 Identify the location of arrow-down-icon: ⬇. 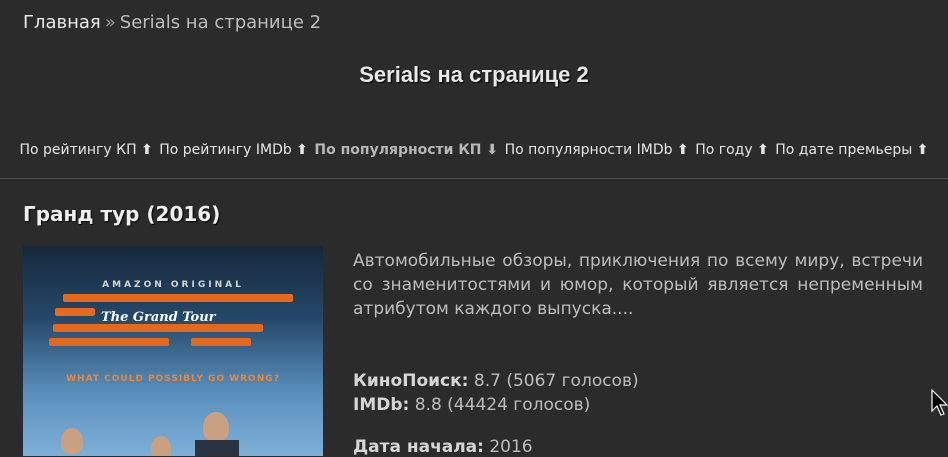
(492, 150).